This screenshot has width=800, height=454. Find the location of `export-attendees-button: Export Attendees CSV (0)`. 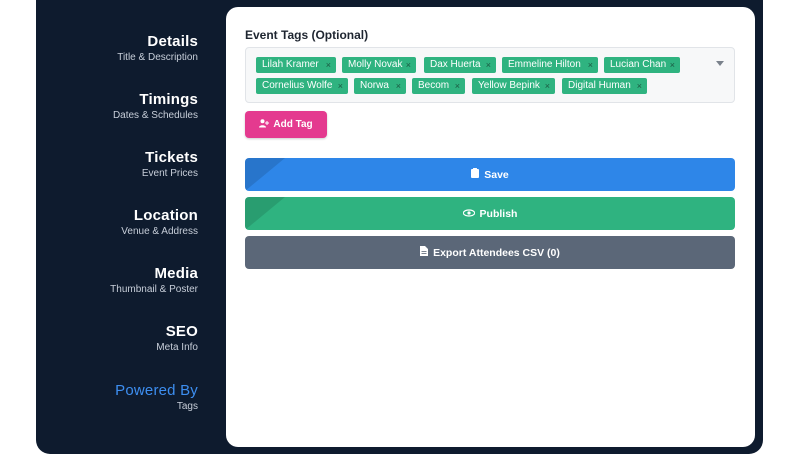

export-attendees-button: Export Attendees CSV (0) is located at coordinates (490, 252).